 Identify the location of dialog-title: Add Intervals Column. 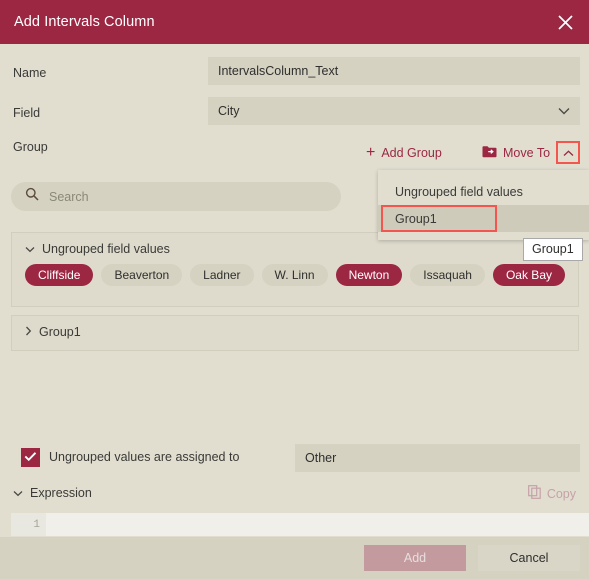
(84, 22).